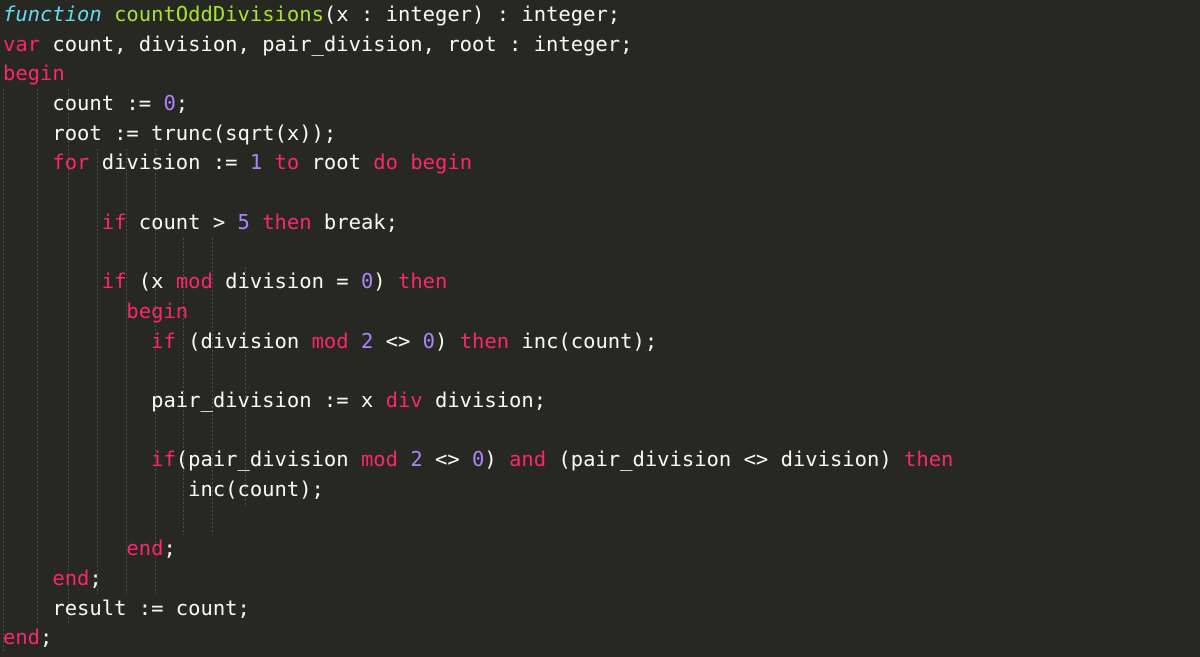  Describe the element at coordinates (600, 282) in the screenshot. I see `code-line: if (x mod division = 0) then` at that location.